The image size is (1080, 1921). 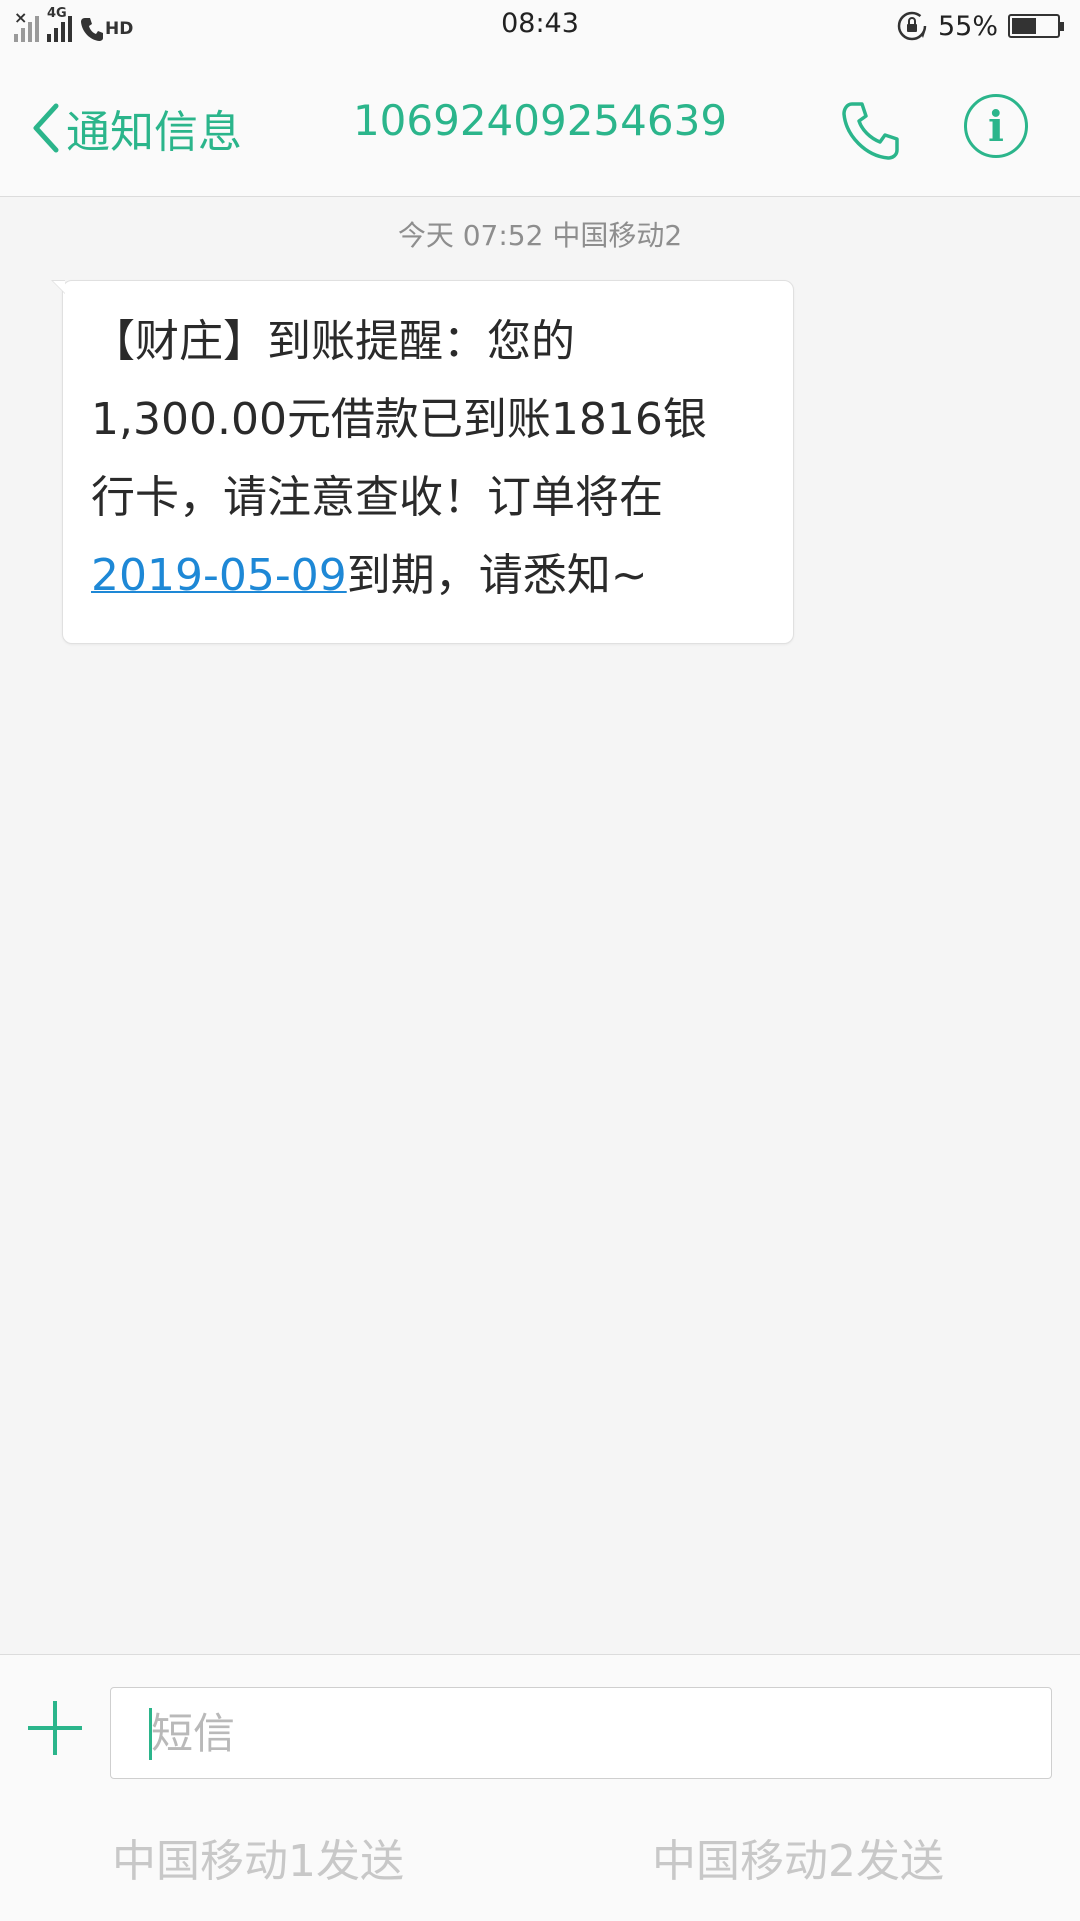 I want to click on composer-bar: 短信 中国移动1发送 中国移动2发送, so click(x=540, y=1787).